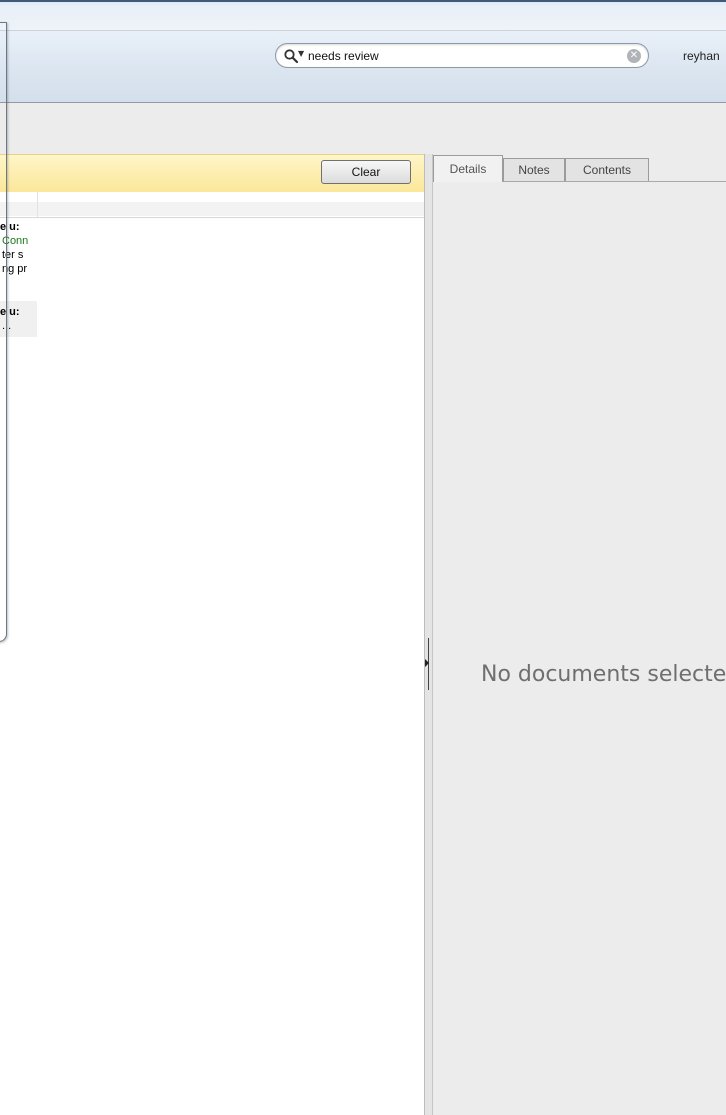  What do you see at coordinates (212, 209) in the screenshot?
I see `header-stripe` at bounding box center [212, 209].